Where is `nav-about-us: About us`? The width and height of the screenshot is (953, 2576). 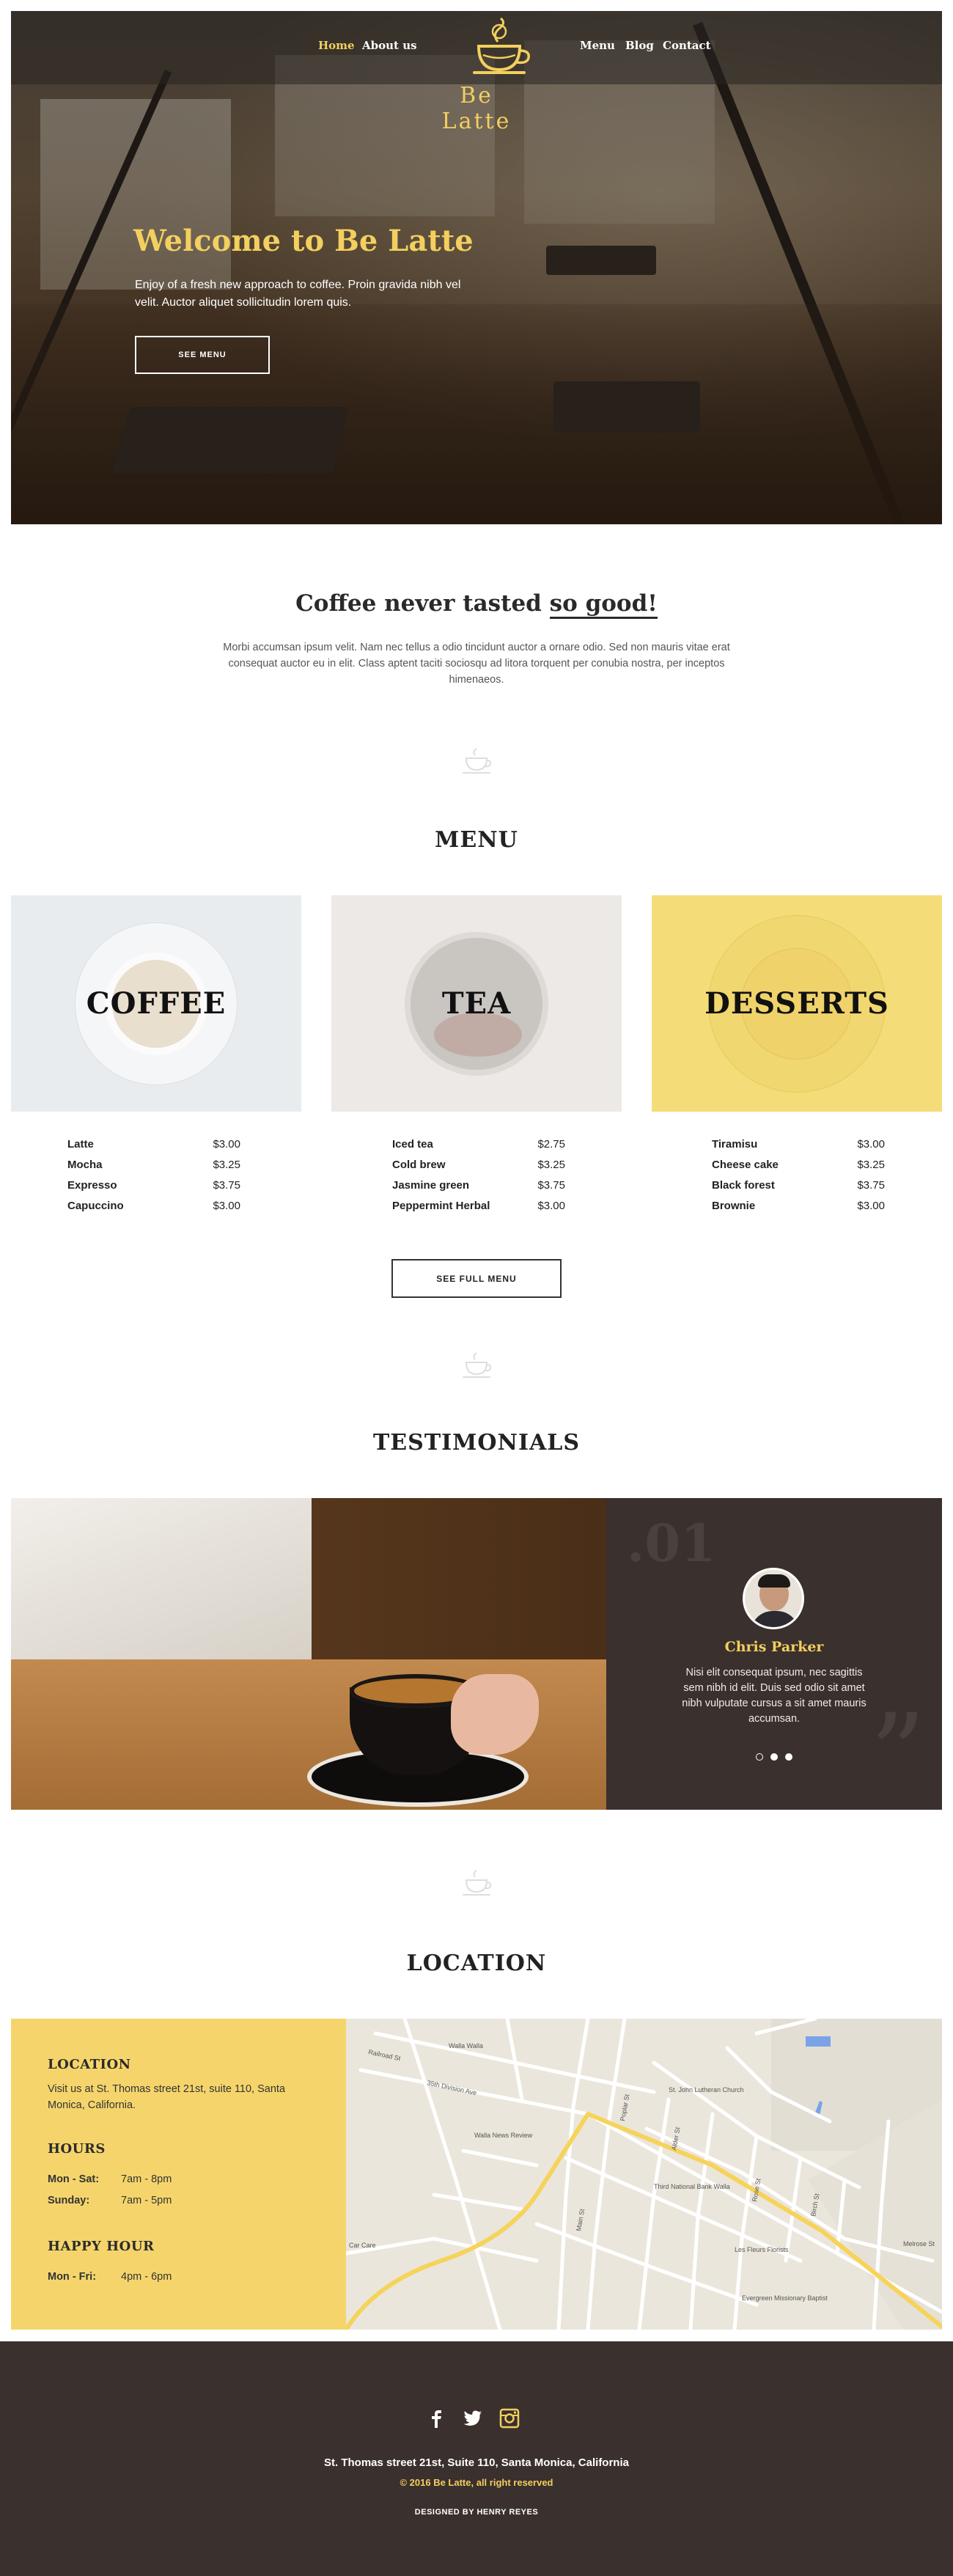
nav-about-us: About us is located at coordinates (389, 46).